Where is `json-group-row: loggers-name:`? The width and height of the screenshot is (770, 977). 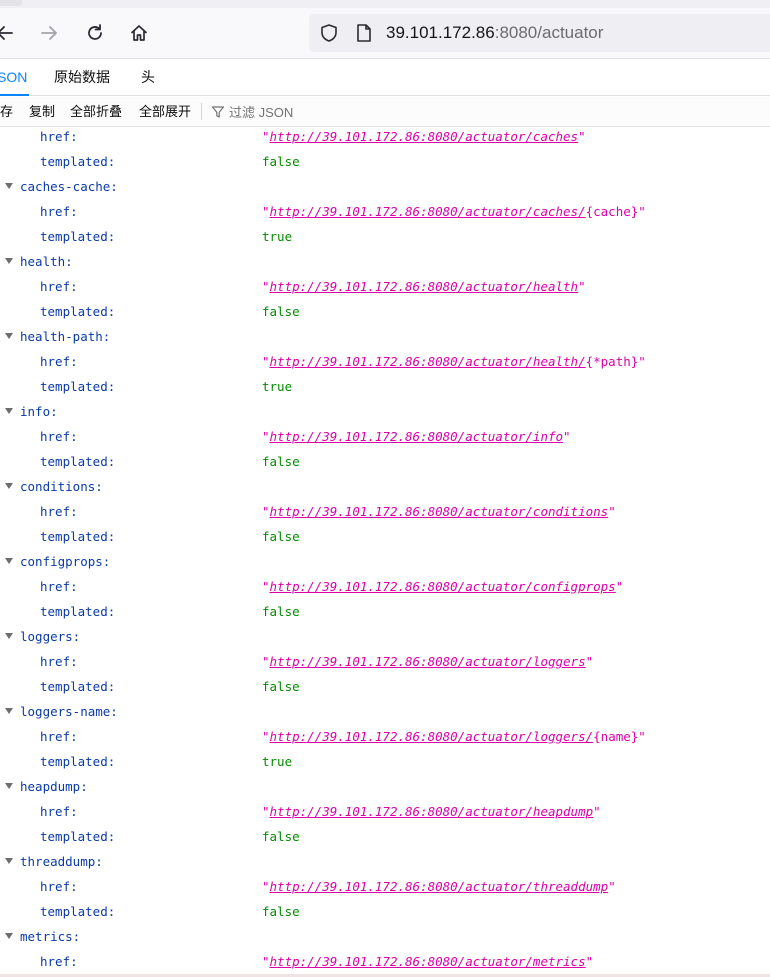 json-group-row: loggers-name: is located at coordinates (385, 715).